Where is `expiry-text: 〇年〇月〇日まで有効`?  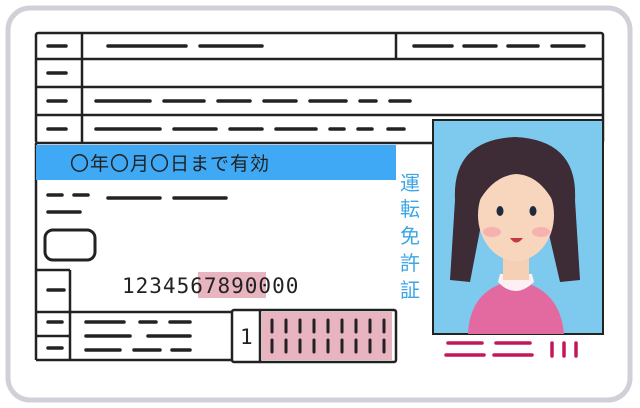 expiry-text: 〇年〇月〇日まで有効 is located at coordinates (170, 164).